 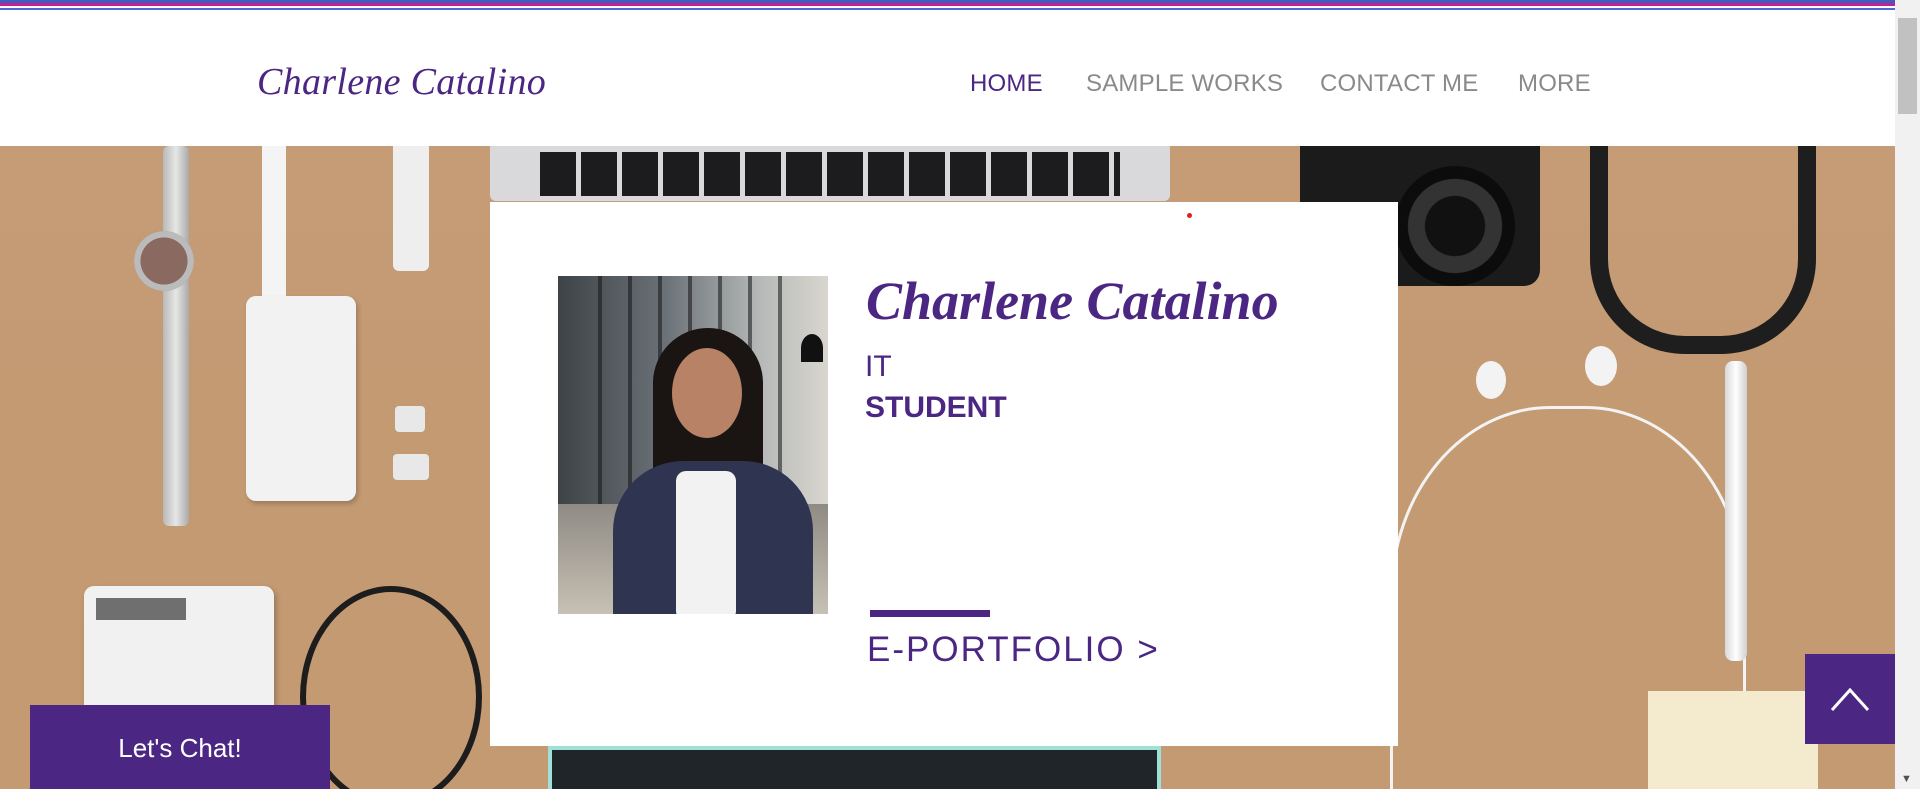 I want to click on top-color-stripes, so click(x=947, y=5).